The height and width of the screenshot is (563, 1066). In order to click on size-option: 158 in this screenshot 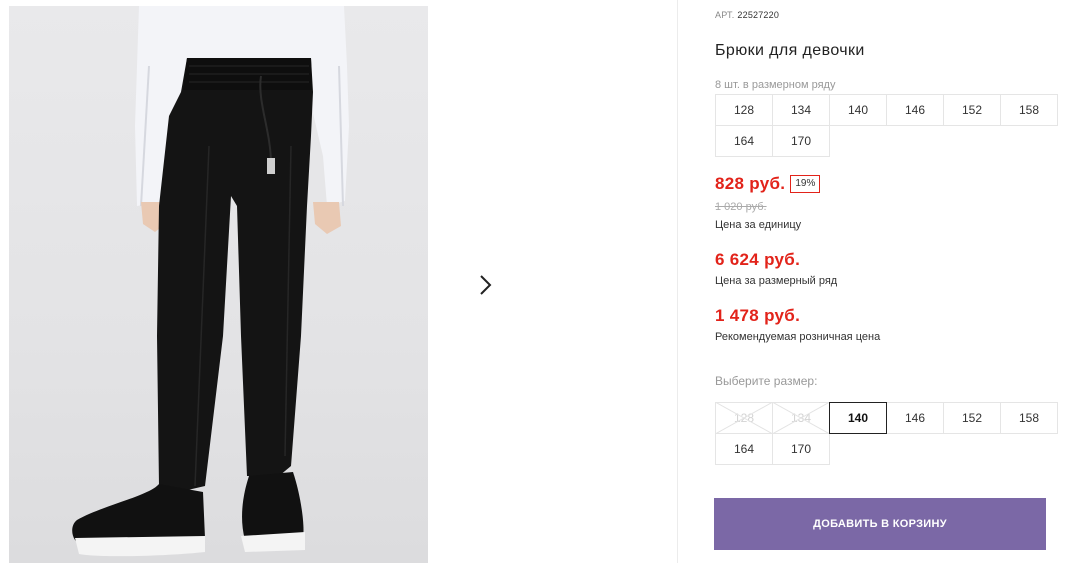, I will do `click(1029, 418)`.